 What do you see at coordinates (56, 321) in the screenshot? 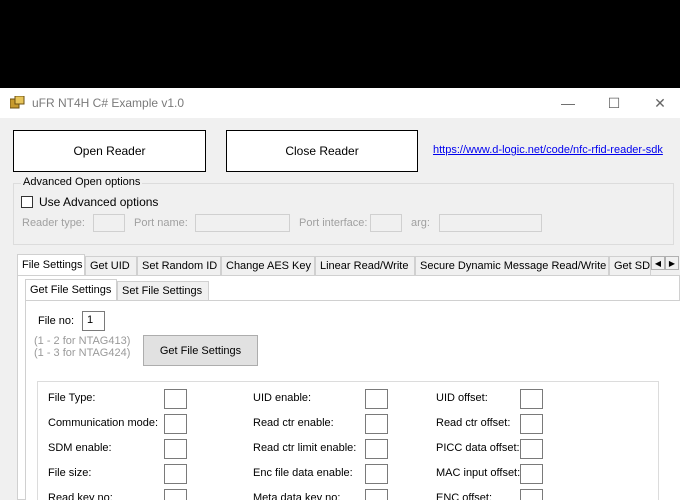
I see `file-no-label: File no:` at bounding box center [56, 321].